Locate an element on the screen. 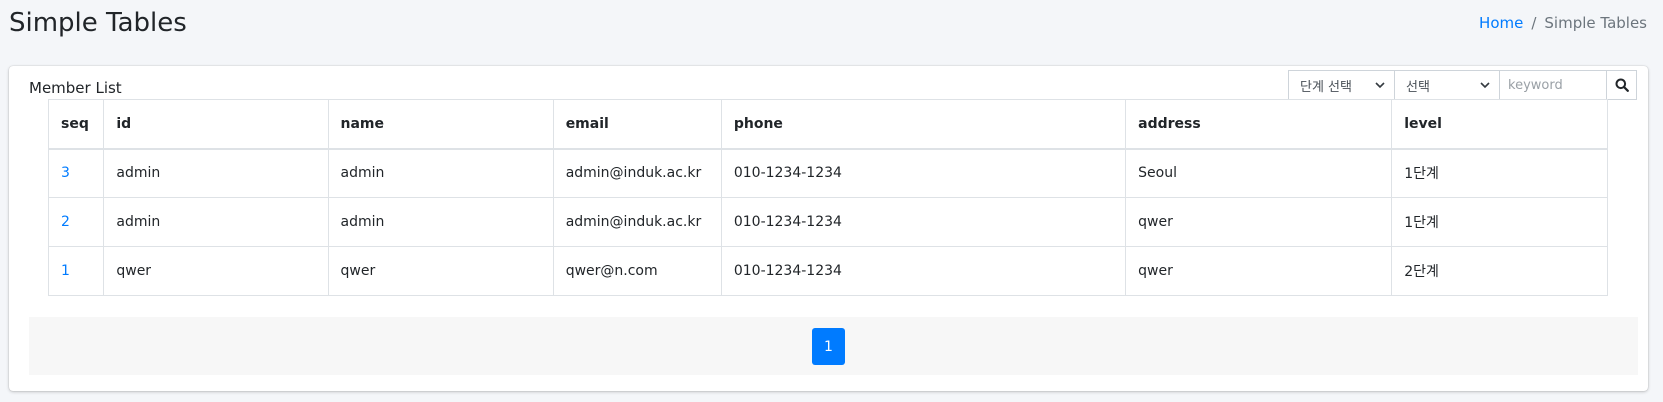 Image resolution: width=1663 pixels, height=402 pixels. column-header-phone: phone is located at coordinates (923, 124).